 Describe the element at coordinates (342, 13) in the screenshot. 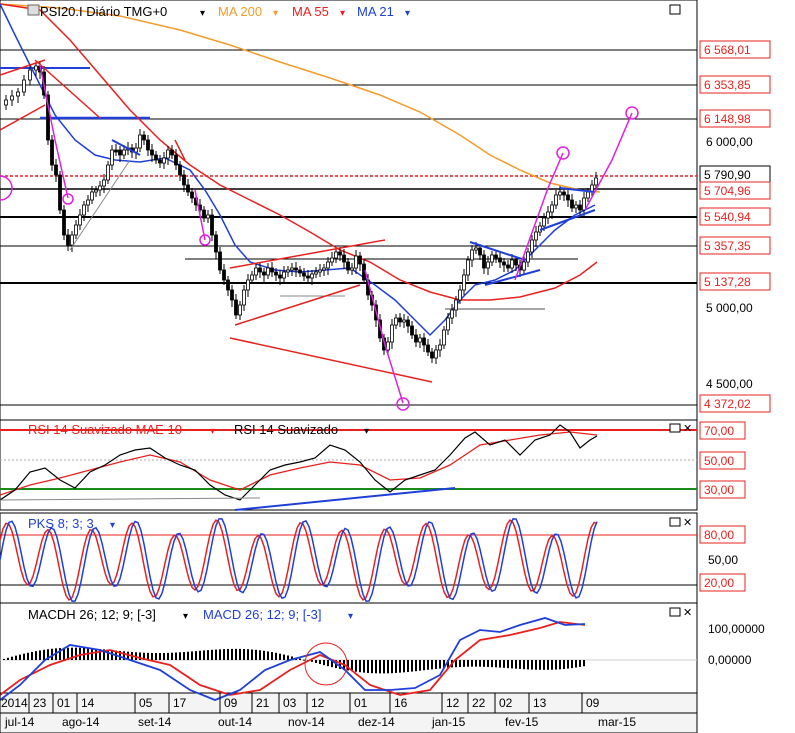

I see `ma55-dropdown-icon: ▾` at that location.